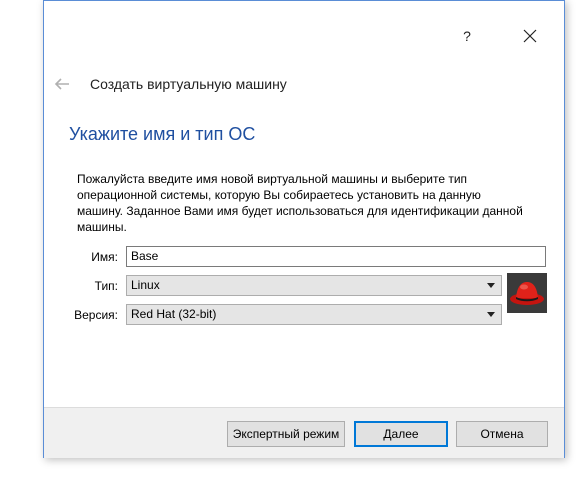 The height and width of the screenshot is (479, 586). Describe the element at coordinates (314, 314) in the screenshot. I see `version-select: Red Hat (32-bit)` at that location.